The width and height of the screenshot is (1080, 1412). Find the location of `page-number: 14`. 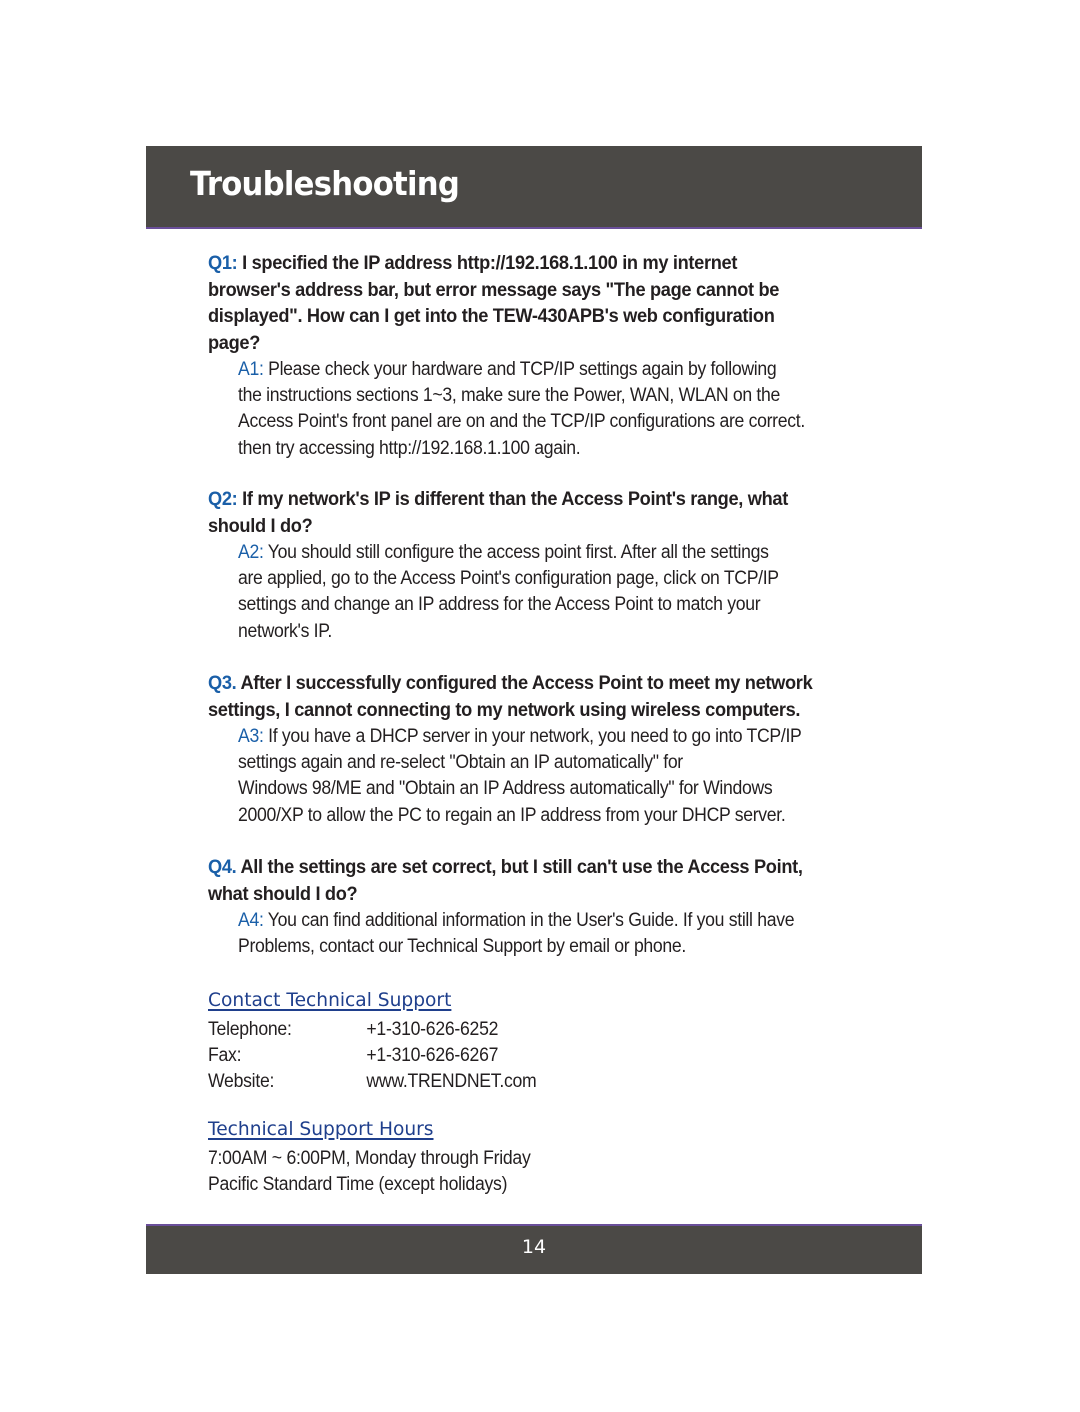

page-number: 14 is located at coordinates (534, 1247).